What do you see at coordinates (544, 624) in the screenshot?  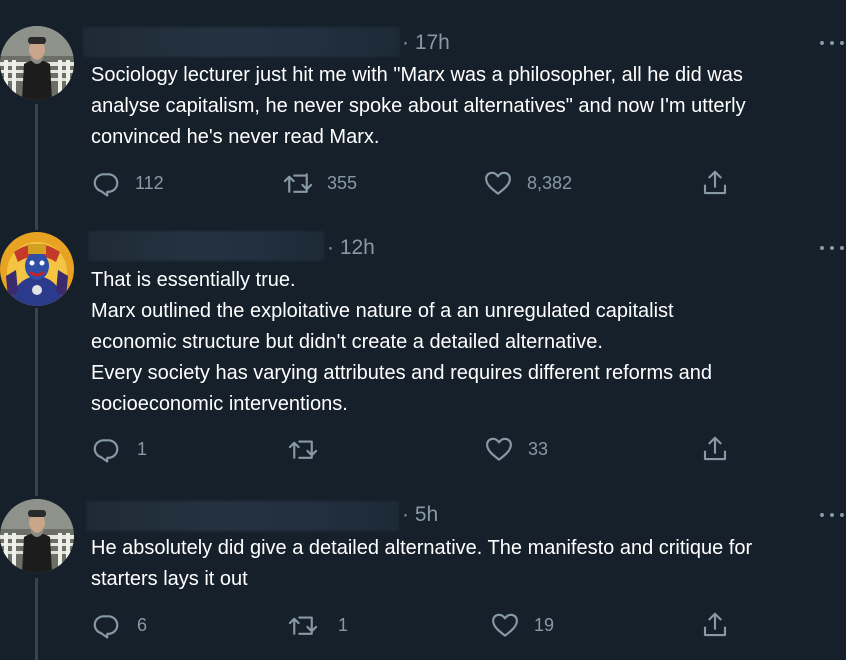 I see `like-count: 19` at bounding box center [544, 624].